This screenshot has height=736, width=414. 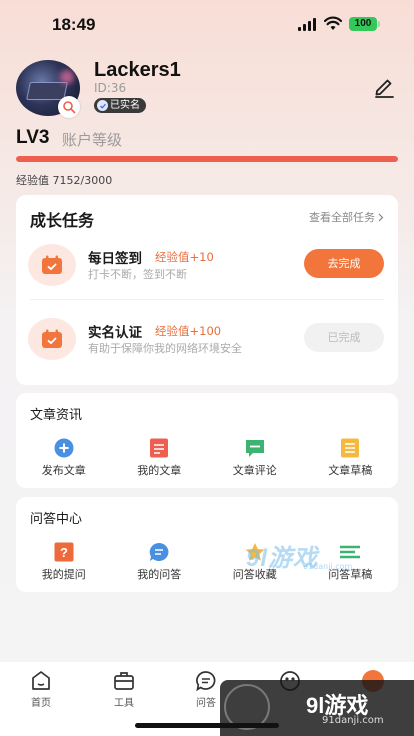 What do you see at coordinates (115, 259) in the screenshot?
I see `task-name: 每日签到` at bounding box center [115, 259].